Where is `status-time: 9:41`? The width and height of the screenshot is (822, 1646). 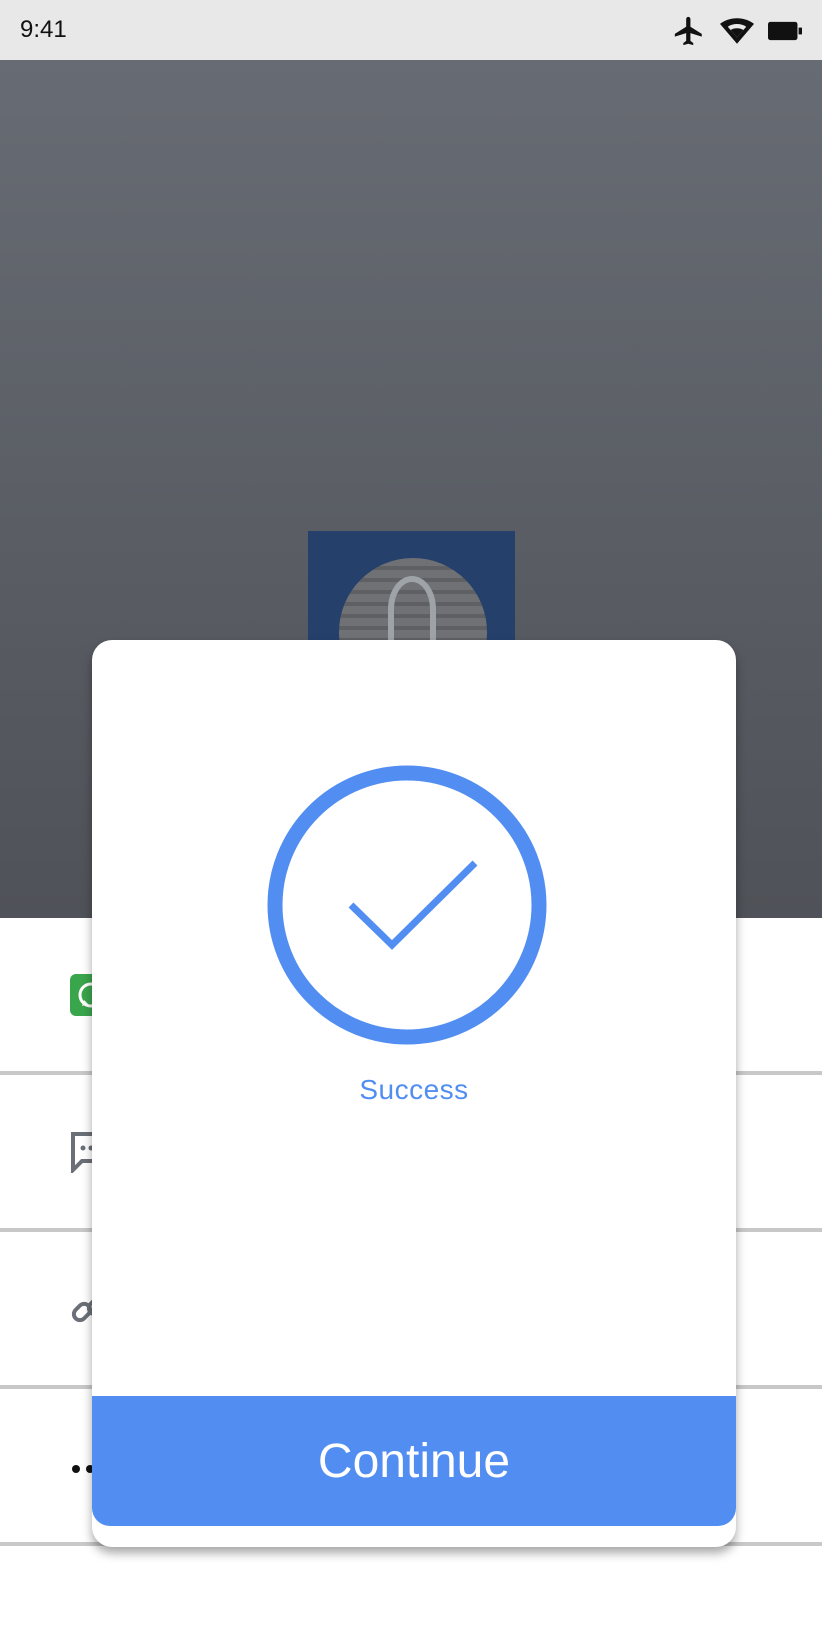 status-time: 9:41 is located at coordinates (43, 29).